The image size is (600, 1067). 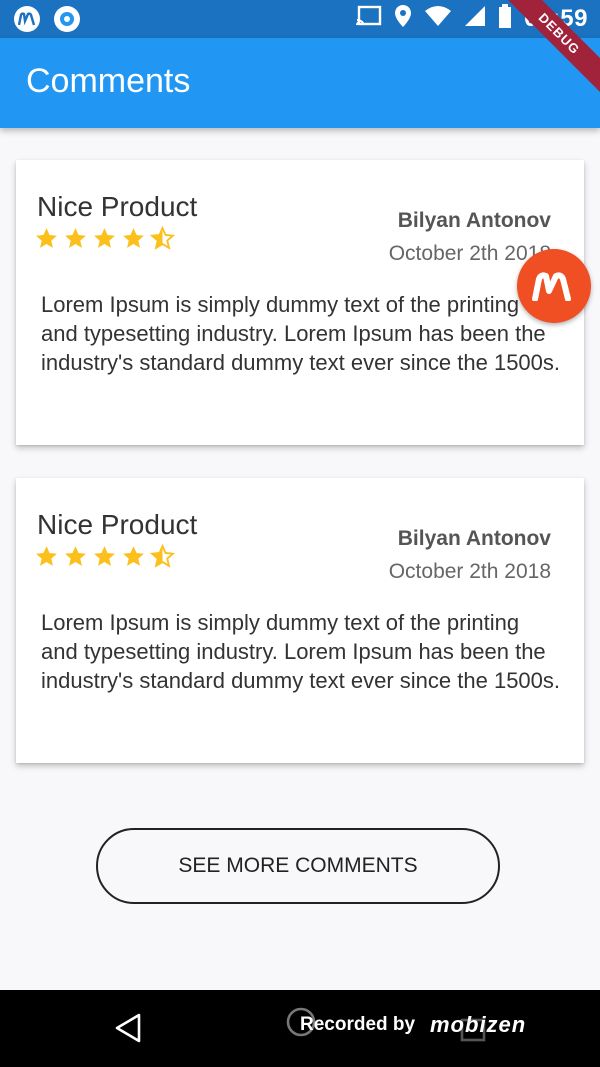 I want to click on signal-icon, so click(x=475, y=18).